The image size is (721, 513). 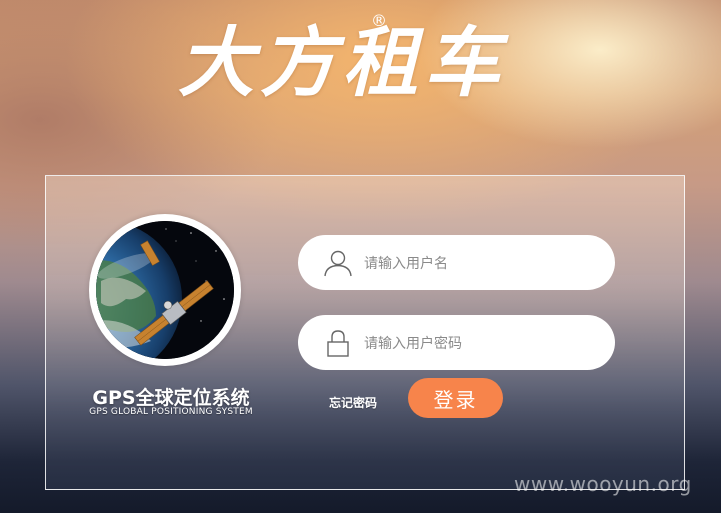 What do you see at coordinates (338, 343) in the screenshot?
I see `lock-icon` at bounding box center [338, 343].